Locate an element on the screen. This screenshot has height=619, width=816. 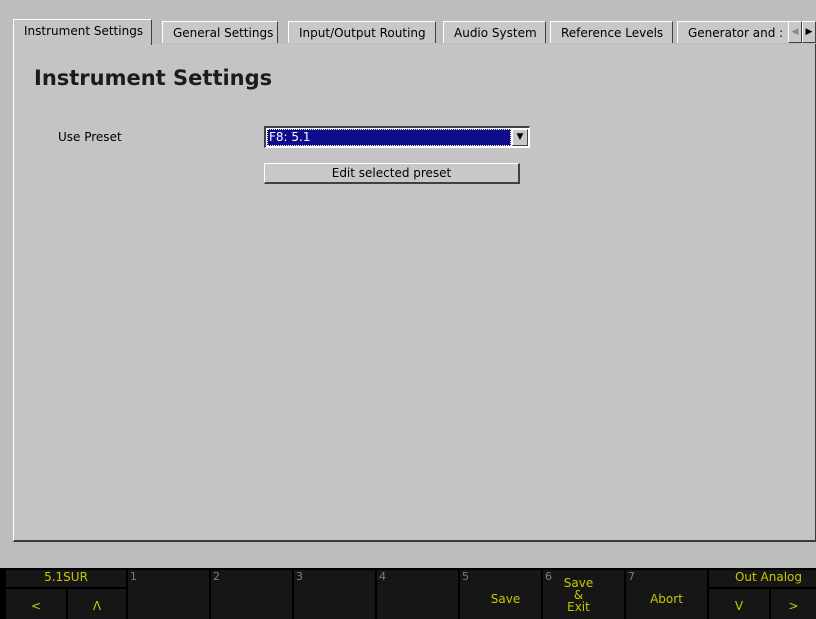
edit-preset-button: Edit selected preset is located at coordinates (392, 173).